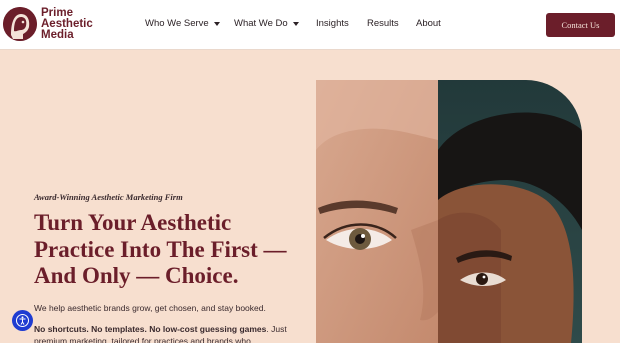  I want to click on brand-line1: Prime, so click(57, 12).